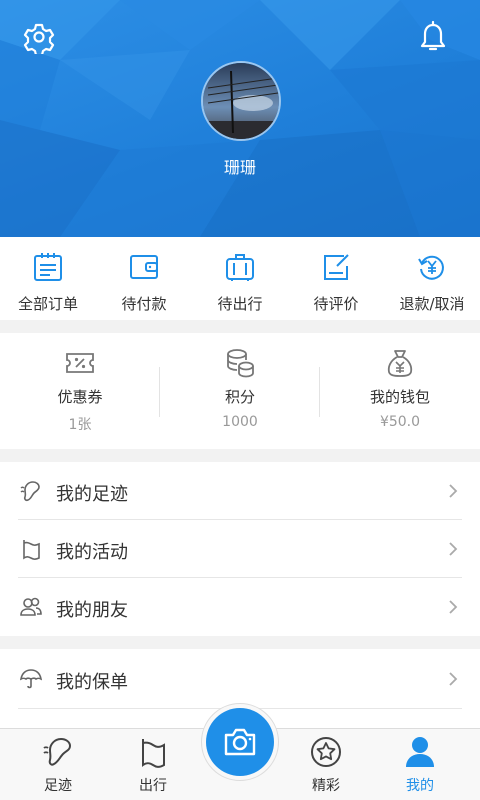 The image size is (480, 800). Describe the element at coordinates (80, 397) in the screenshot. I see `asset-title: 优惠券` at that location.